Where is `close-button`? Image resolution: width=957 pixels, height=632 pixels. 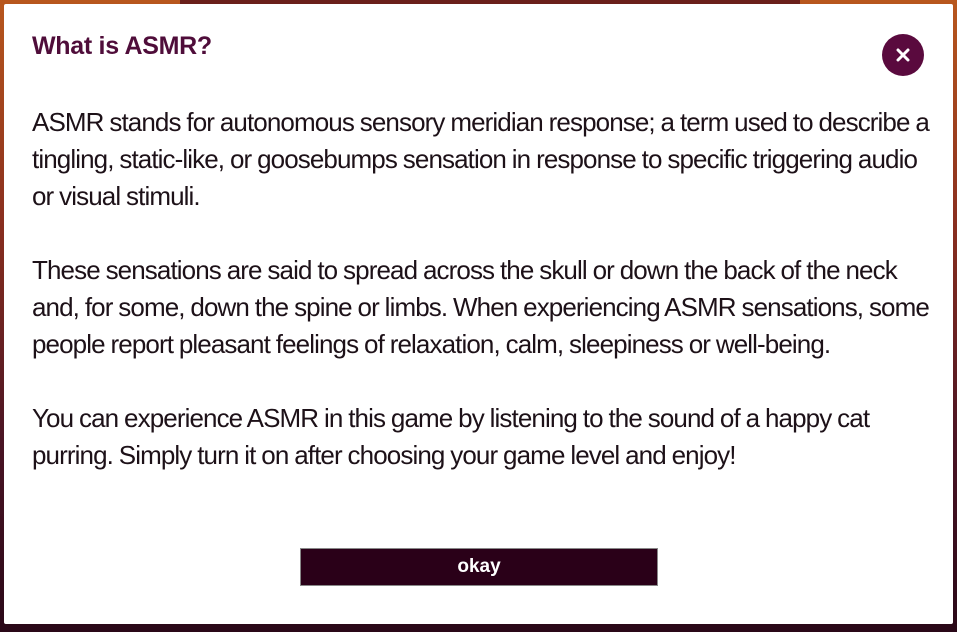 close-button is located at coordinates (903, 55).